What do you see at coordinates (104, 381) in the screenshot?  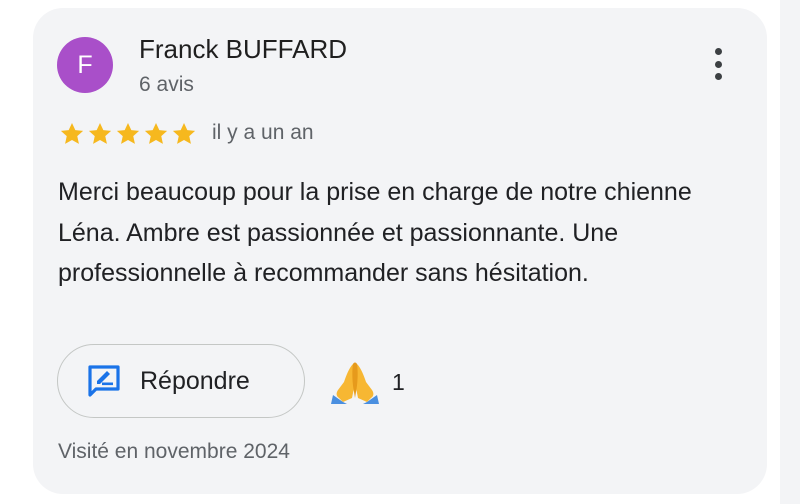 I see `edit-reply-icon` at bounding box center [104, 381].